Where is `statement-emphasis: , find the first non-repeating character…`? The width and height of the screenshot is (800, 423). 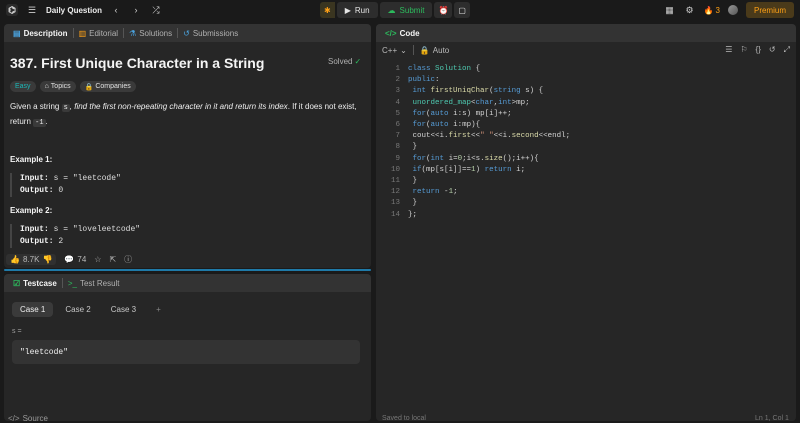
statement-emphasis: , find the first non-repeating character… is located at coordinates (178, 106).